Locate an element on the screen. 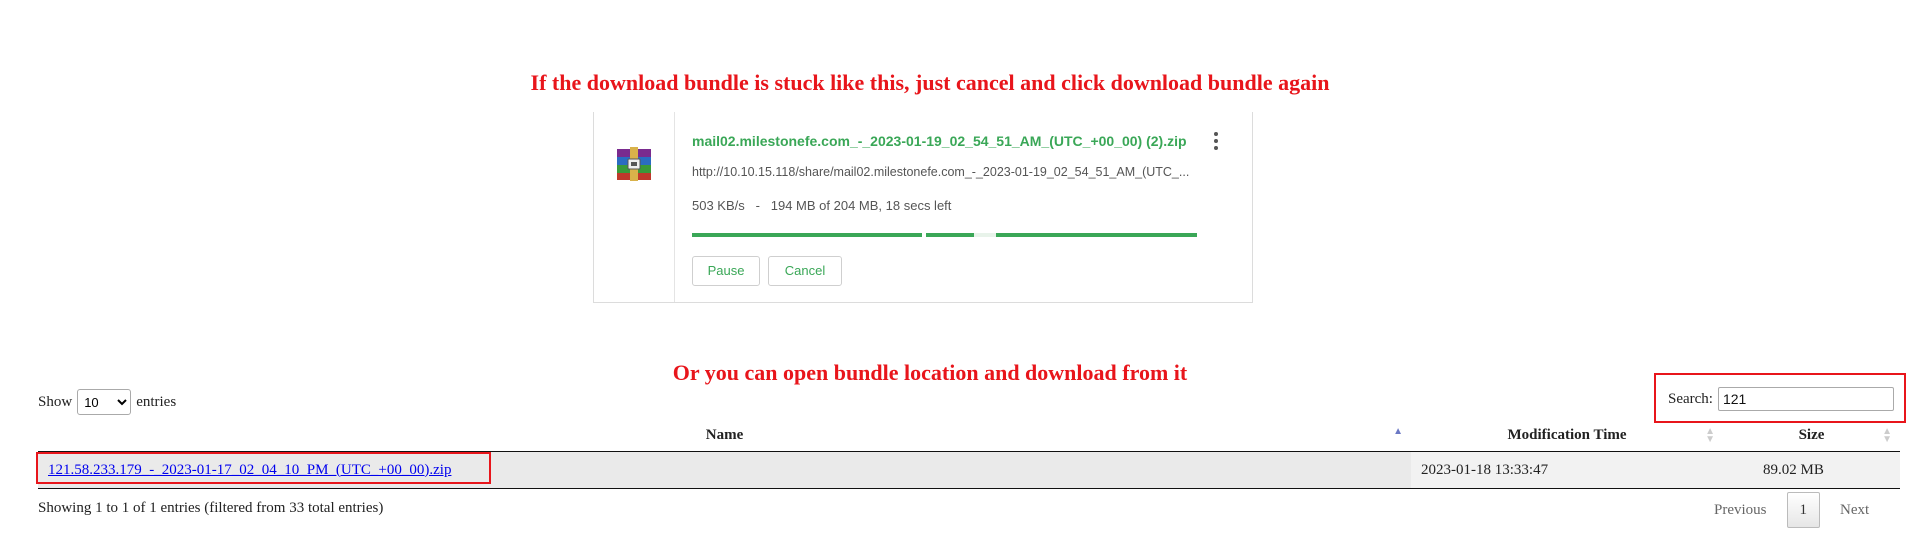 This screenshot has width=1932, height=552. more-vert-icon is located at coordinates (1216, 141).